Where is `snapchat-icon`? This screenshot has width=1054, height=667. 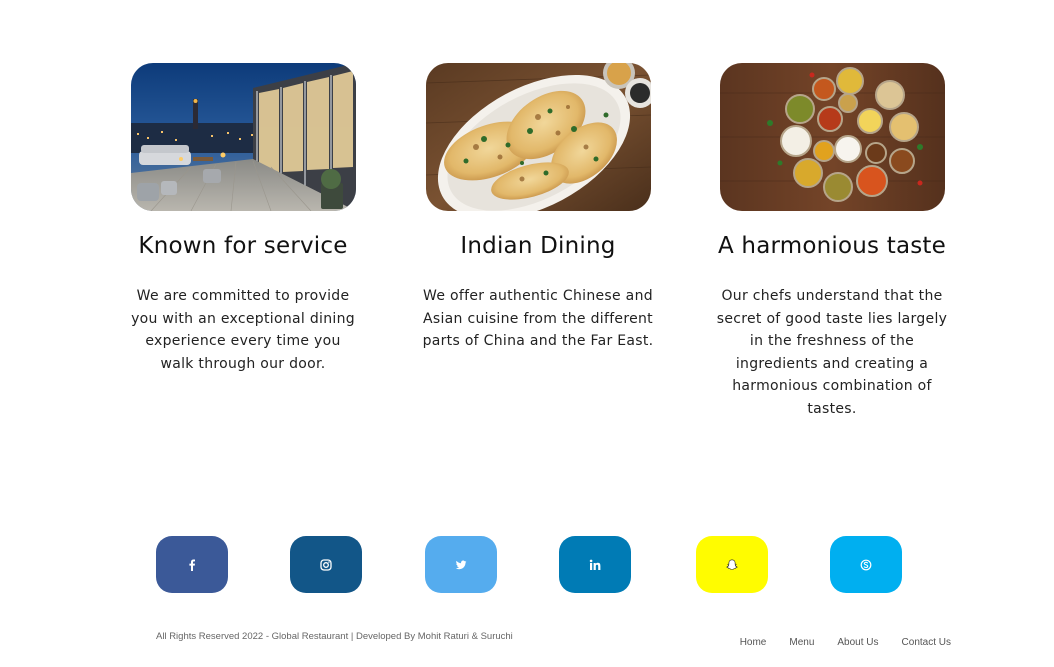 snapchat-icon is located at coordinates (732, 564).